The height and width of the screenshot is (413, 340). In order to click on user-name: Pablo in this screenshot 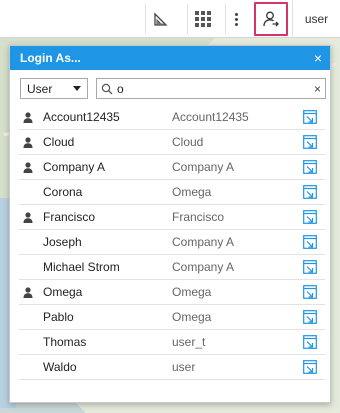, I will do `click(58, 317)`.